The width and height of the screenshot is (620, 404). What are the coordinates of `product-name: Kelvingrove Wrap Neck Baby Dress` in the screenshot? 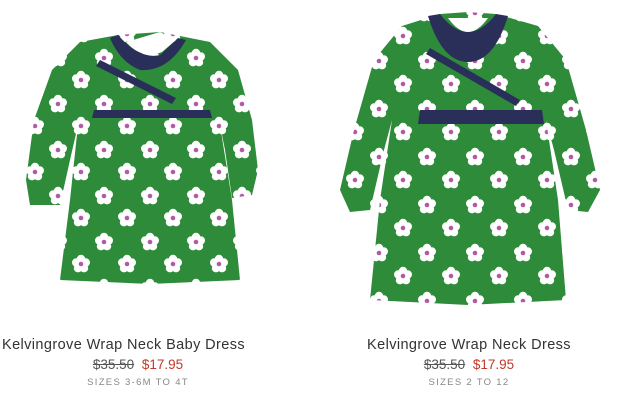 It's located at (150, 345).